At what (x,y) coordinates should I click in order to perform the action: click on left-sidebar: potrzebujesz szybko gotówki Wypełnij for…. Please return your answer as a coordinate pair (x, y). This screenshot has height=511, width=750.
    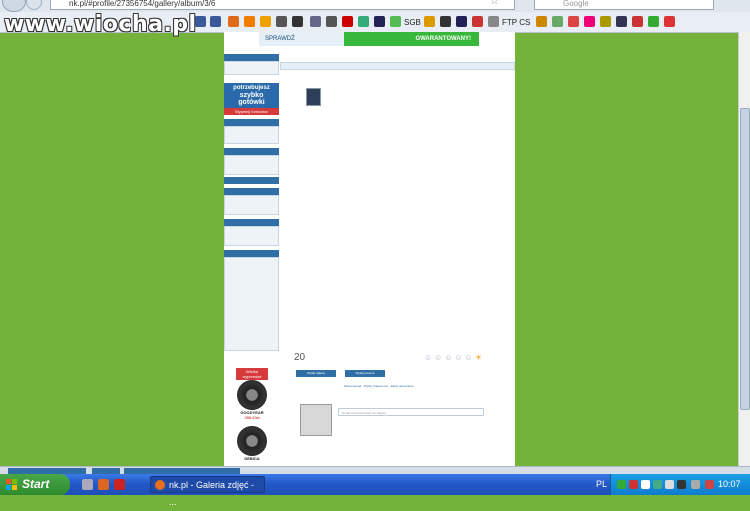
    Looking at the image, I should click on (251, 202).